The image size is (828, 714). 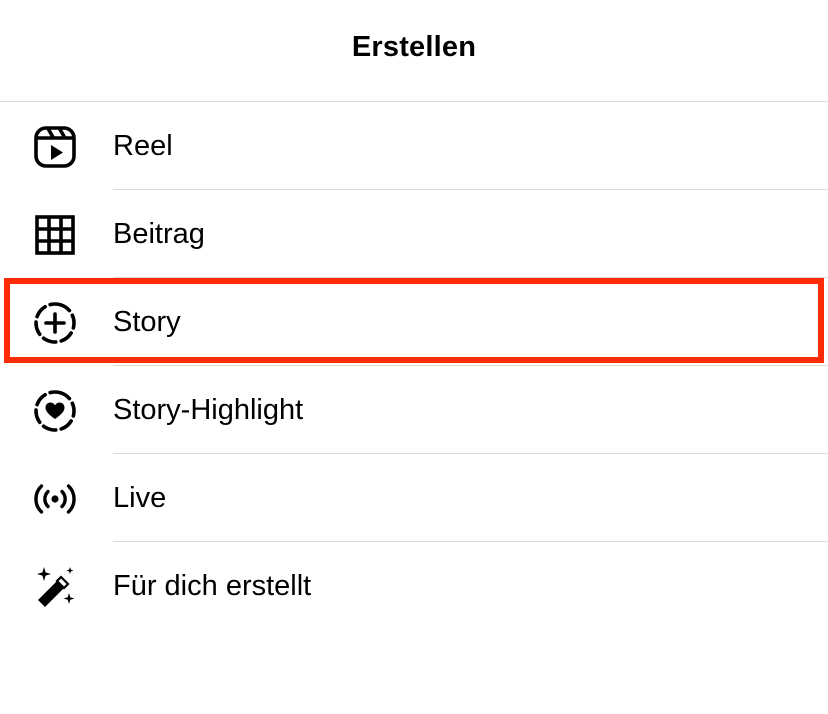 I want to click on reel-icon, so click(x=55, y=147).